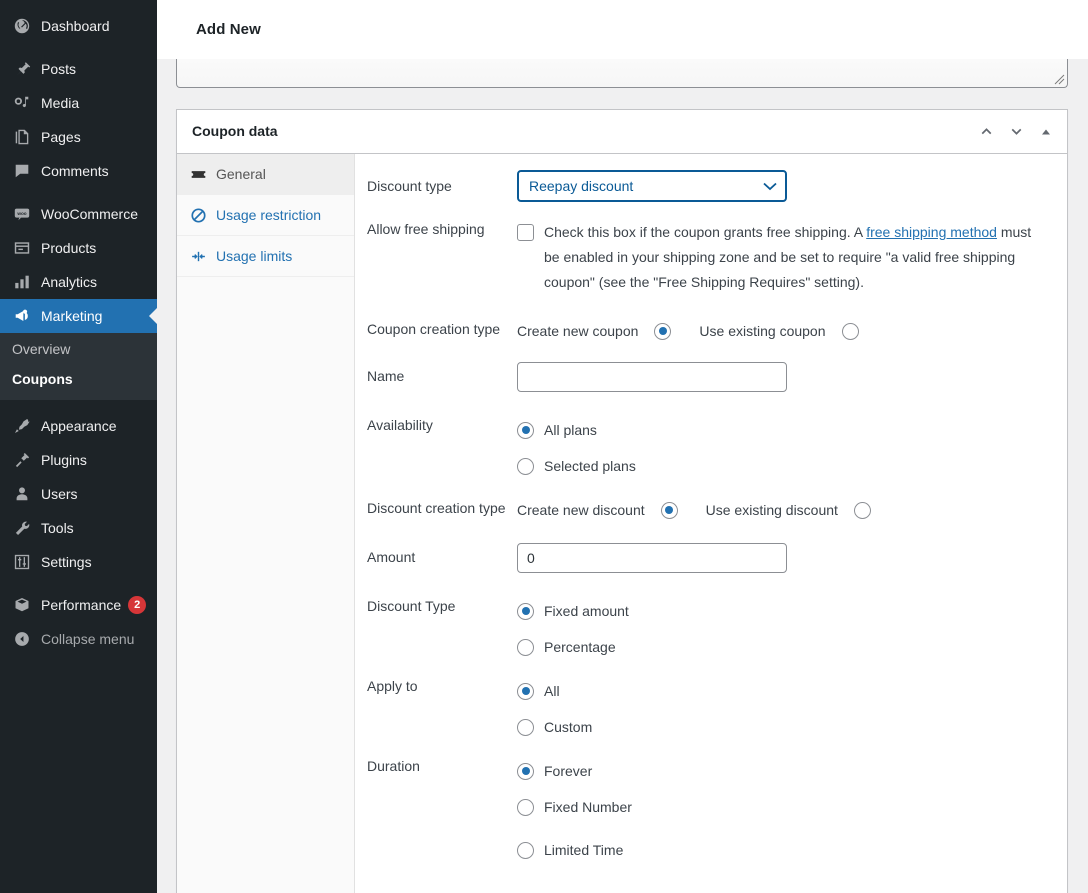  Describe the element at coordinates (782, 611) in the screenshot. I see `radio-row-fixed-amount: Fixed amount` at that location.